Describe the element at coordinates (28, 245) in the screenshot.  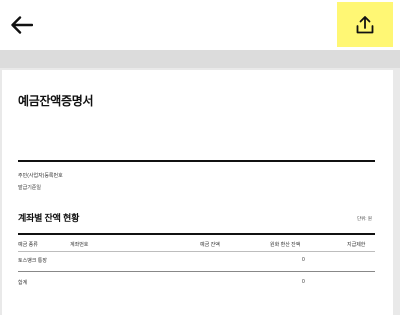
I see `col-header-deposit-type: 예금 종류` at that location.